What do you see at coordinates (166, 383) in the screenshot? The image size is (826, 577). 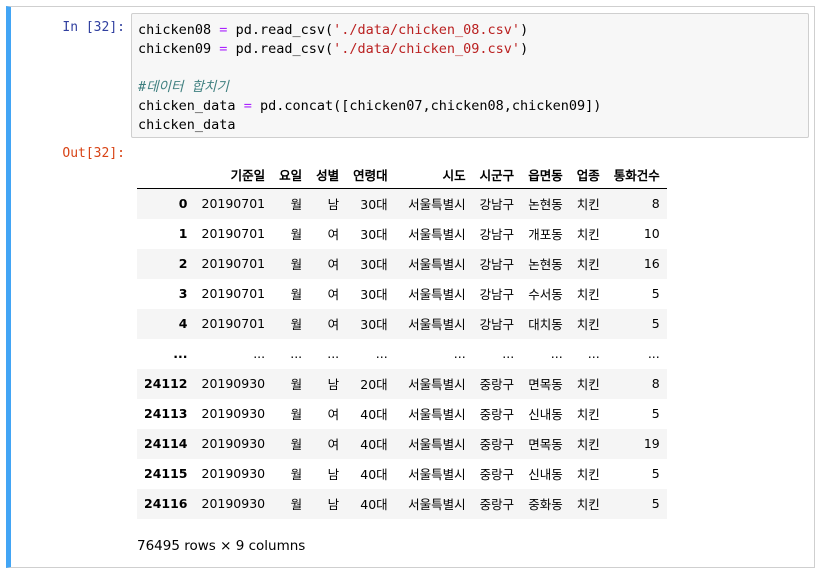 I see `row-index: 24112` at bounding box center [166, 383].